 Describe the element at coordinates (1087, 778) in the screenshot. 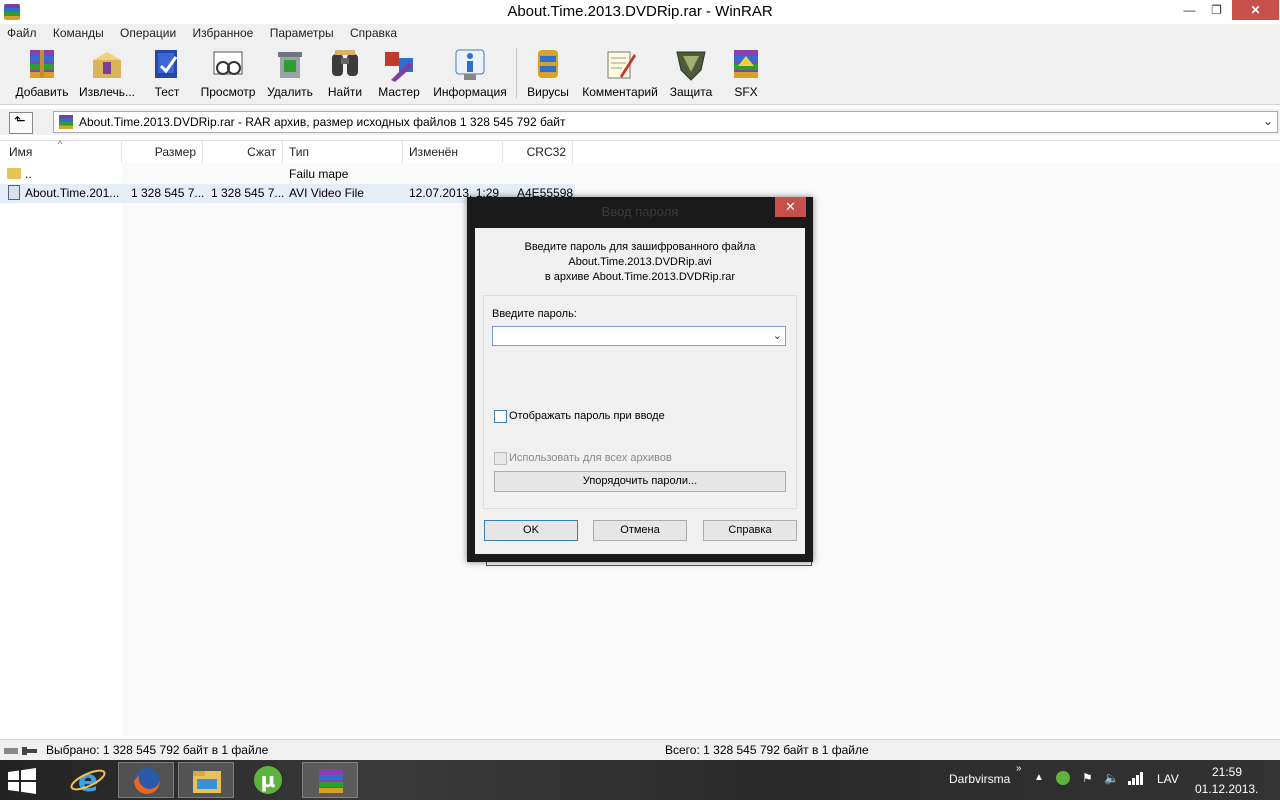

I see `action-center-icon: ⚑` at that location.